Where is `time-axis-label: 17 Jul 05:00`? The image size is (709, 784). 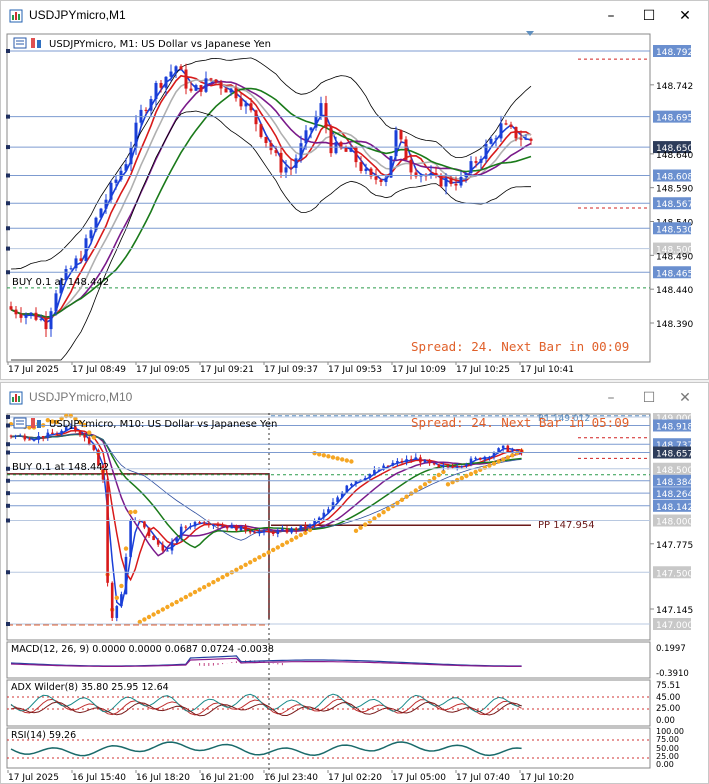
time-axis-label: 17 Jul 05:00 is located at coordinates (419, 778).